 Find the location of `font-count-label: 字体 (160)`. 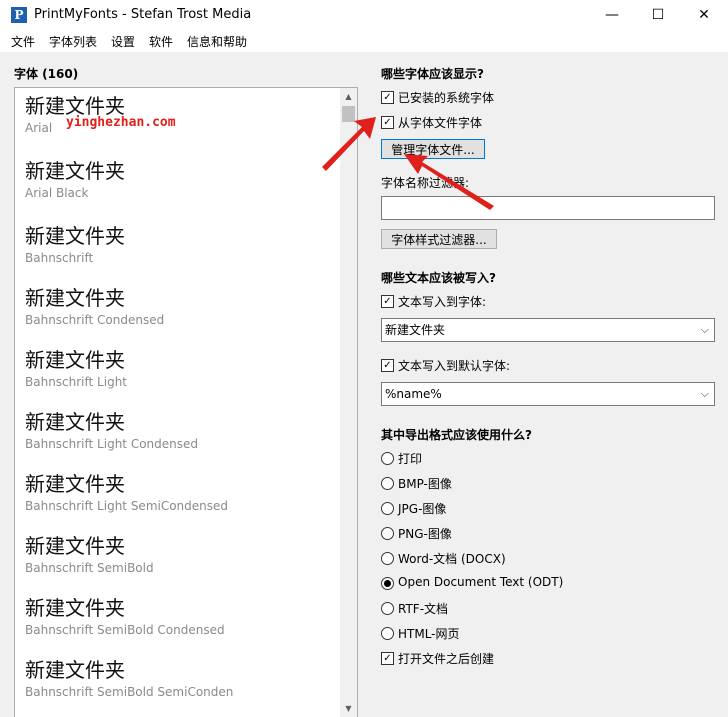

font-count-label: 字体 (160) is located at coordinates (46, 74).